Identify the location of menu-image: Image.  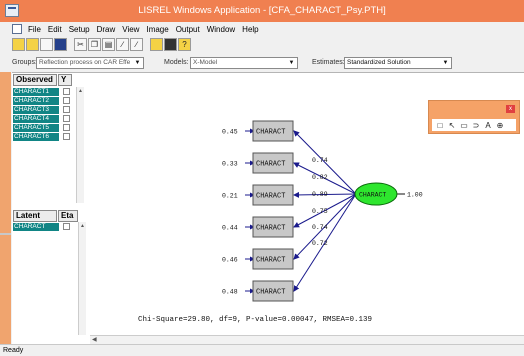
(157, 29).